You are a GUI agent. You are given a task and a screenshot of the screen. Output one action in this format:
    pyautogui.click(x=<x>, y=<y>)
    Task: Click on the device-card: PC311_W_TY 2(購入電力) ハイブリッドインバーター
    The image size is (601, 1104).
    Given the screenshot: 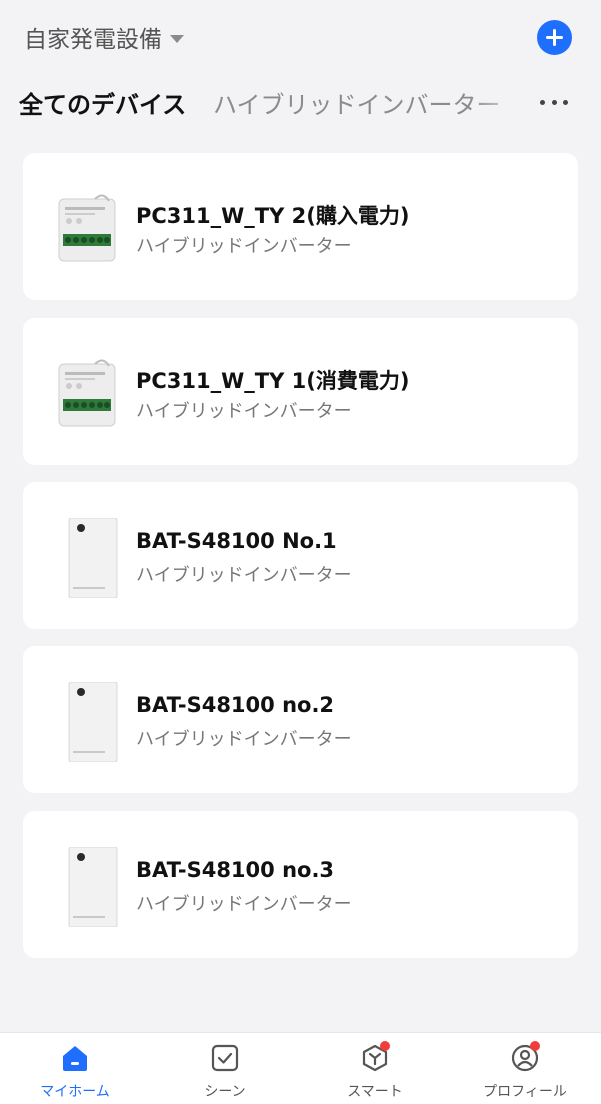 What is the action you would take?
    pyautogui.click(x=300, y=226)
    